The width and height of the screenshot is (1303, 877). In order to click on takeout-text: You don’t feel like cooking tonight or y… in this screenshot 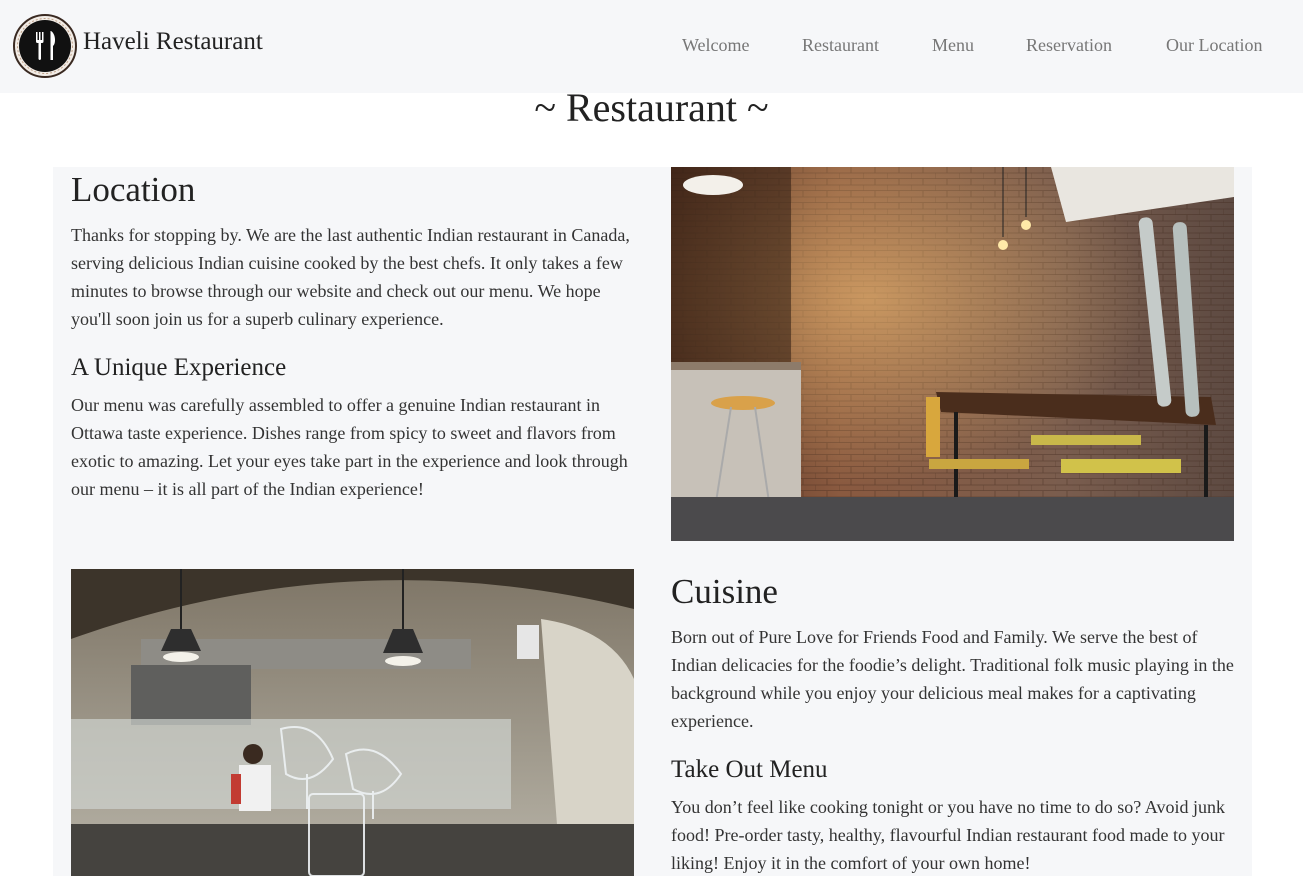, I will do `click(948, 835)`.